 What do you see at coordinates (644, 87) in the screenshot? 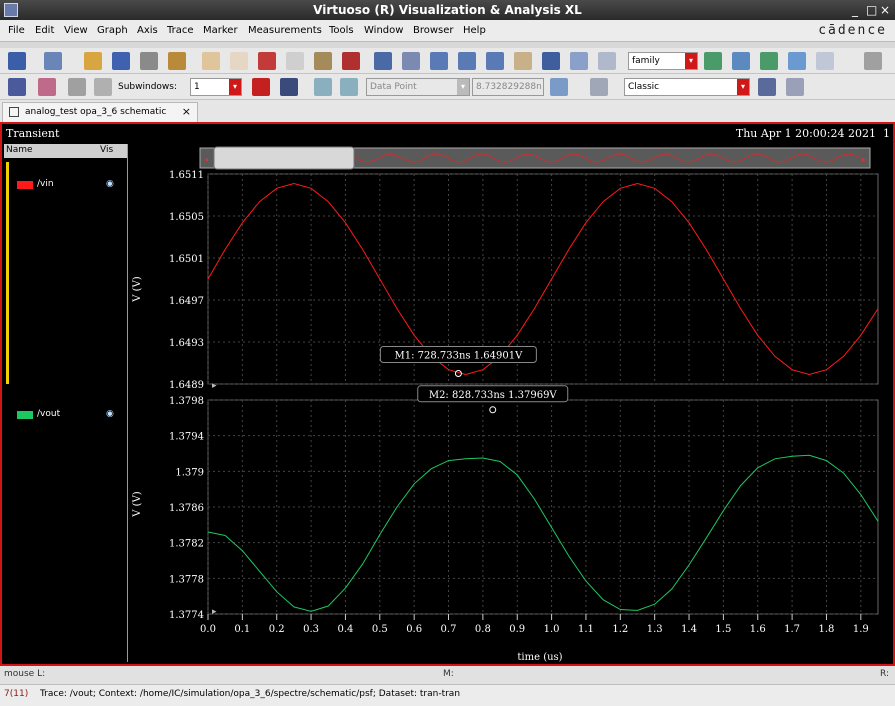
I see `style-combo-value: Classic` at bounding box center [644, 87].